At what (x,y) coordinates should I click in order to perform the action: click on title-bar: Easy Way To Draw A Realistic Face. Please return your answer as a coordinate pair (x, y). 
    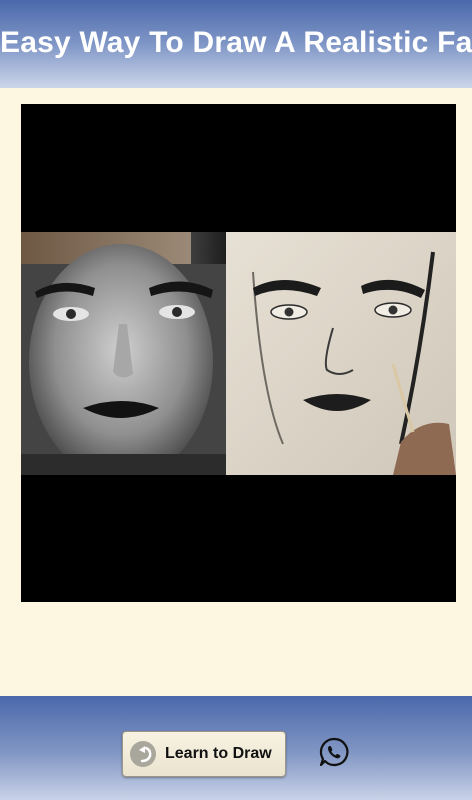
    Looking at the image, I should click on (236, 44).